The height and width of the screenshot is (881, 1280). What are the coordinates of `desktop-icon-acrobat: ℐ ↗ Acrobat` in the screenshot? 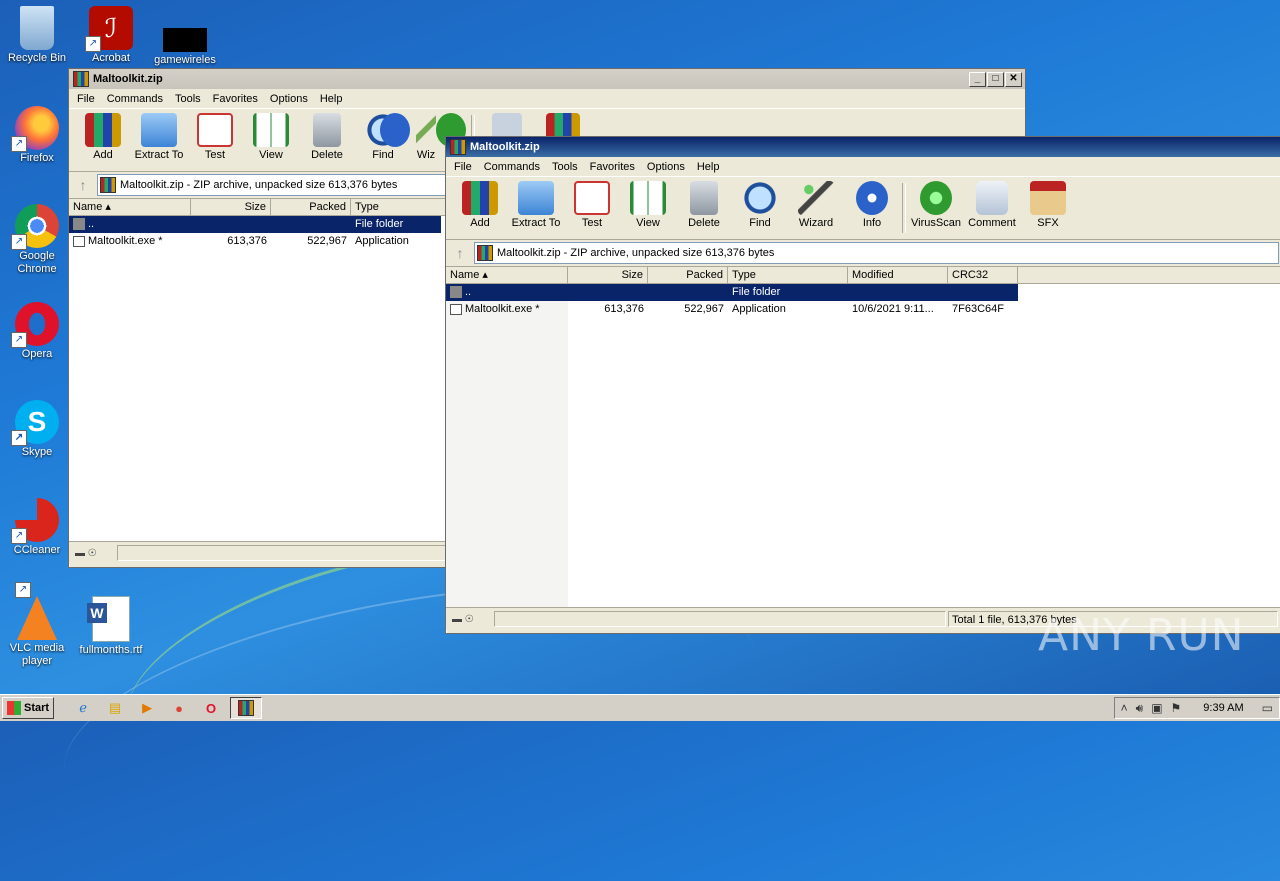 It's located at (111, 35).